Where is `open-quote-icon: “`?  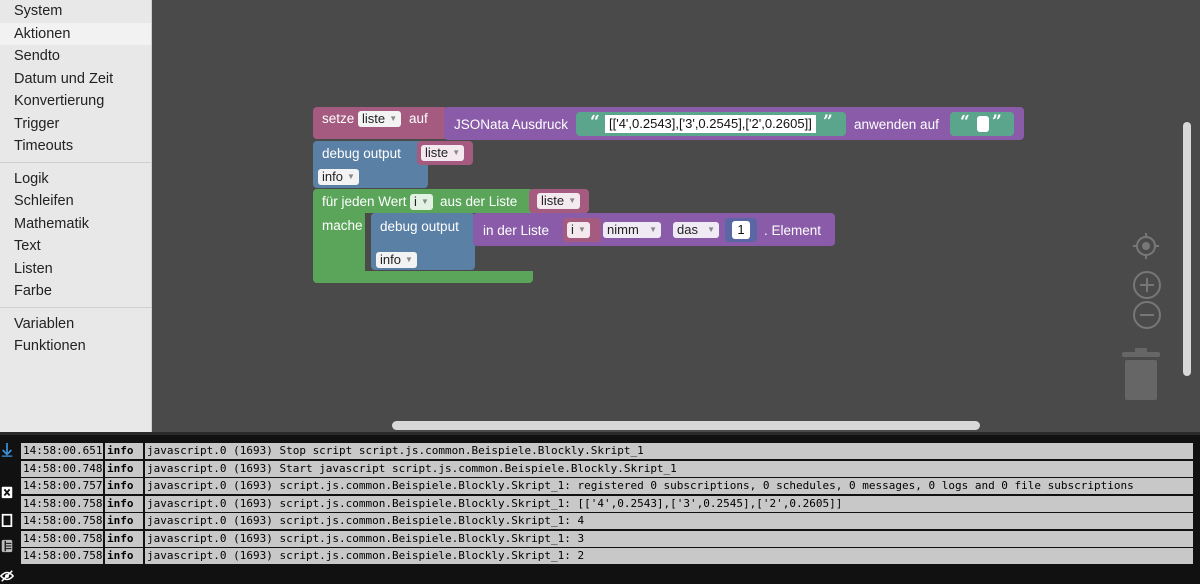 open-quote-icon: “ is located at coordinates (595, 122).